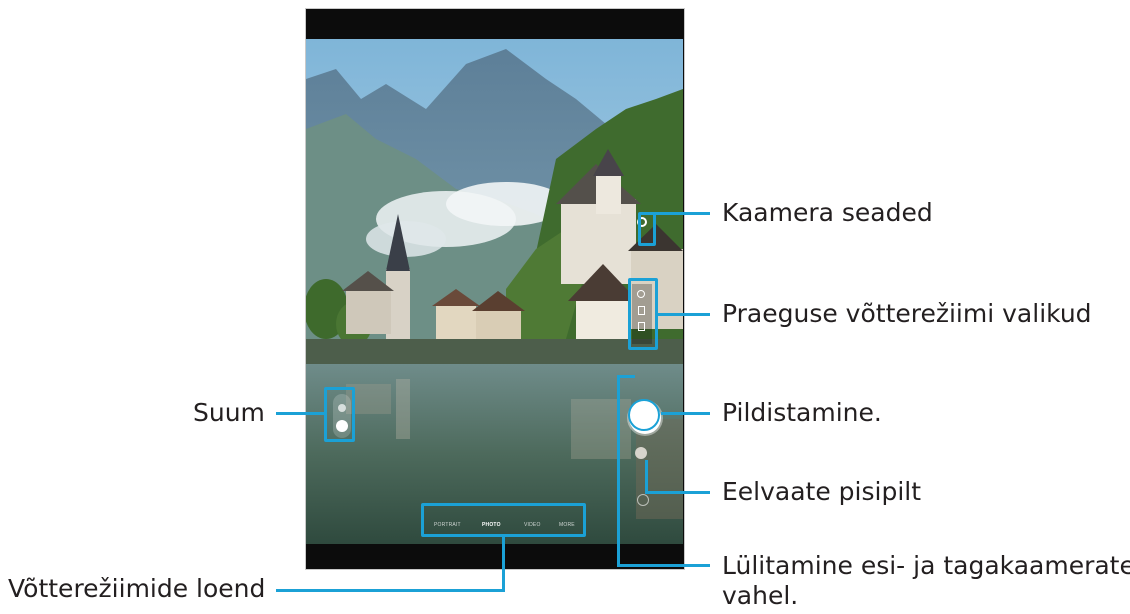 This screenshot has width=1130, height=614. Describe the element at coordinates (643, 500) in the screenshot. I see `switch-camera-icon` at that location.